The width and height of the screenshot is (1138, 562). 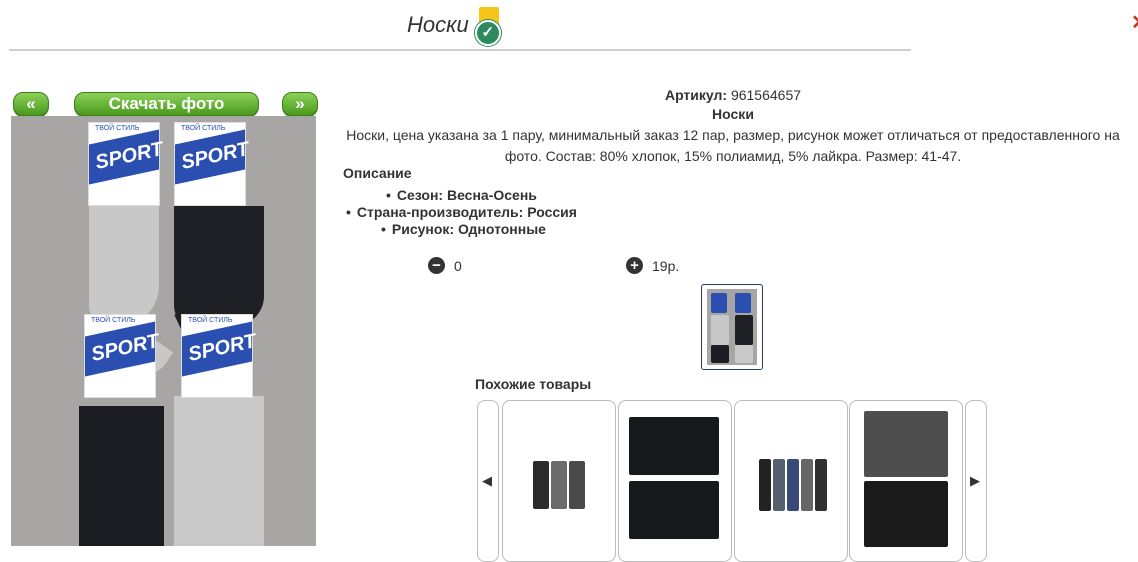 What do you see at coordinates (766, 95) in the screenshot?
I see `article-value: 961564657` at bounding box center [766, 95].